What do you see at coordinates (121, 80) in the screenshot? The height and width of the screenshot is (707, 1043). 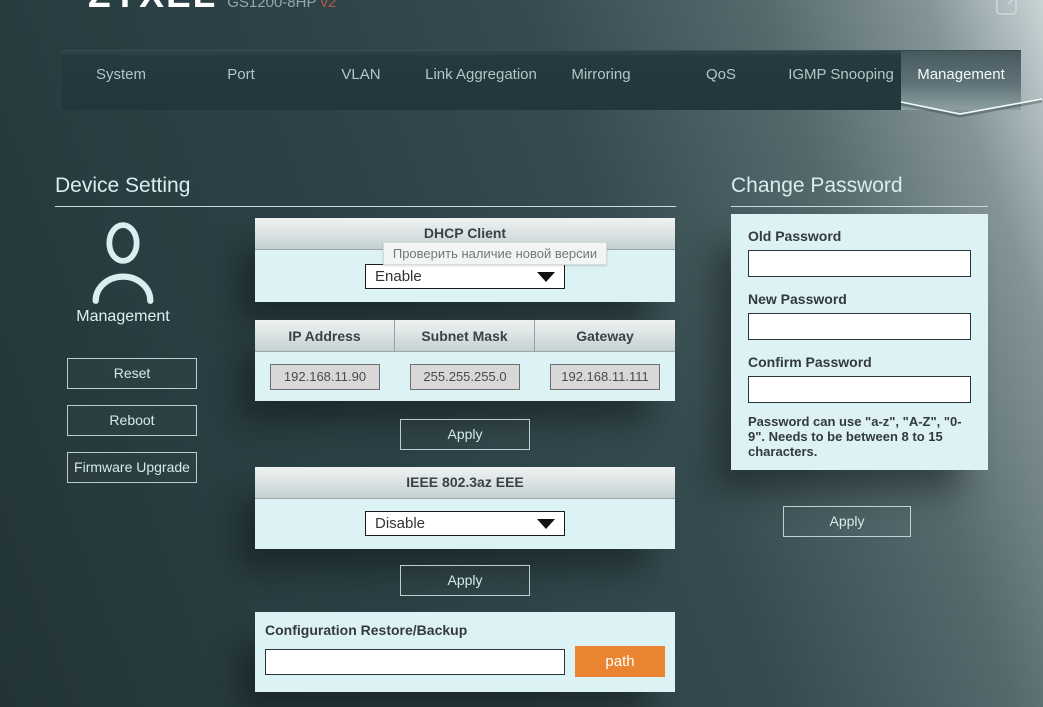 I see `tab-system: System` at bounding box center [121, 80].